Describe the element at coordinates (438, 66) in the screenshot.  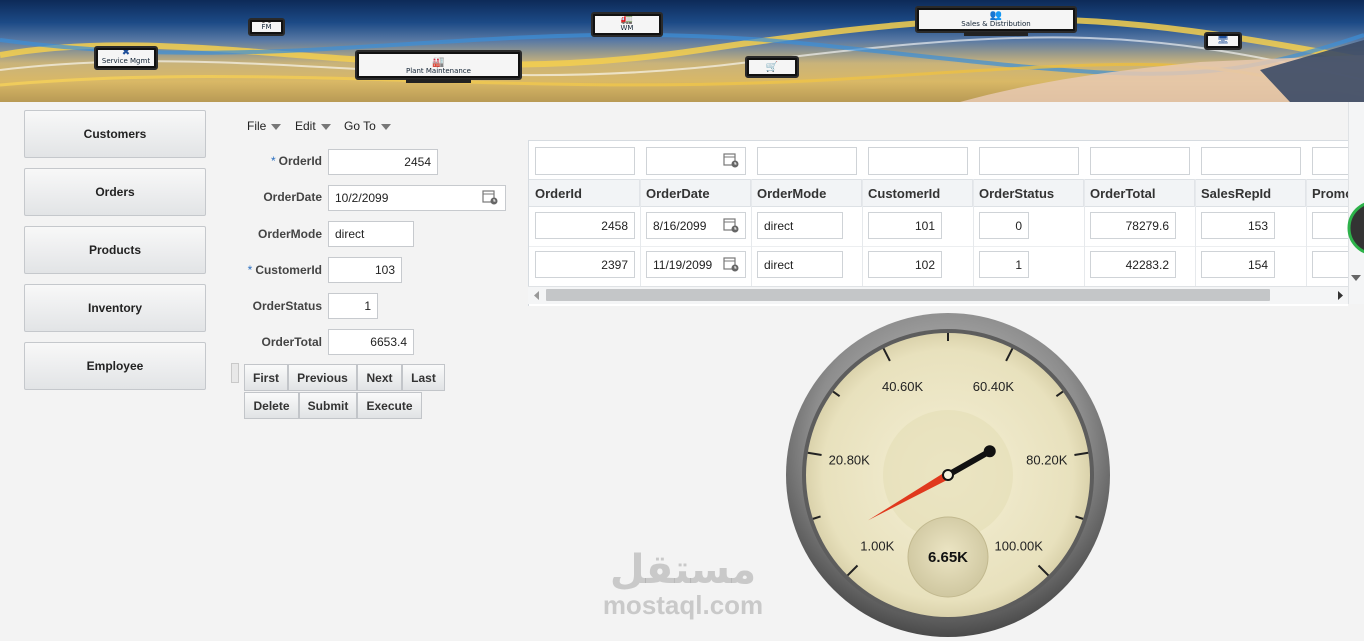
I see `device-plant-maintenance: 🏭 Plant Maintenance` at that location.